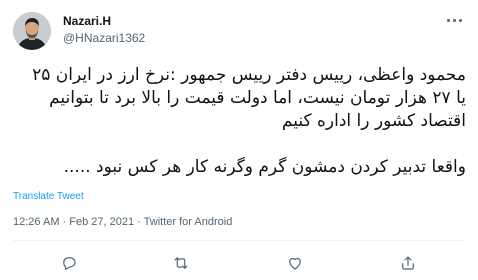 The width and height of the screenshot is (478, 280). I want to click on avatar-photo, so click(32, 31).